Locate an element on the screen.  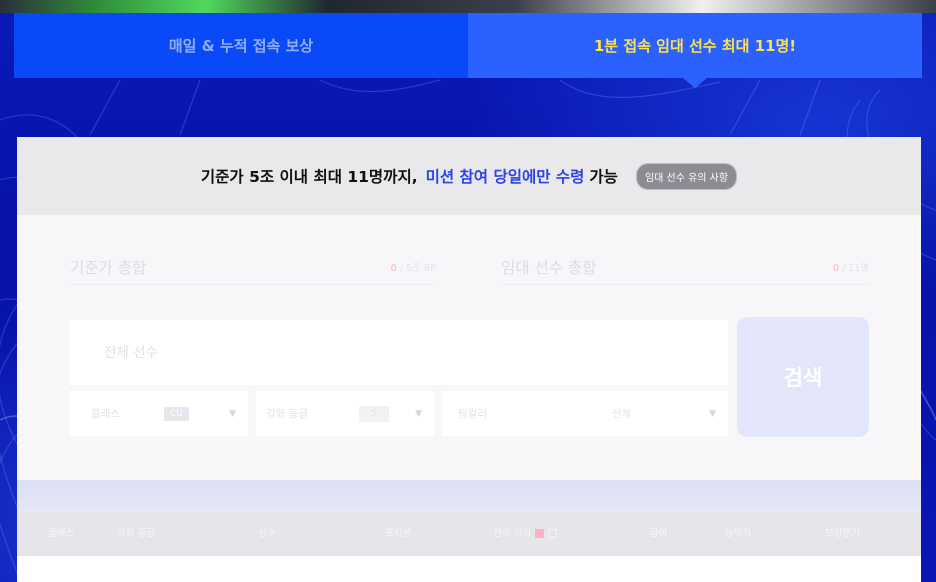
summary-base-price-value: 0 / 5조 BP is located at coordinates (413, 268).